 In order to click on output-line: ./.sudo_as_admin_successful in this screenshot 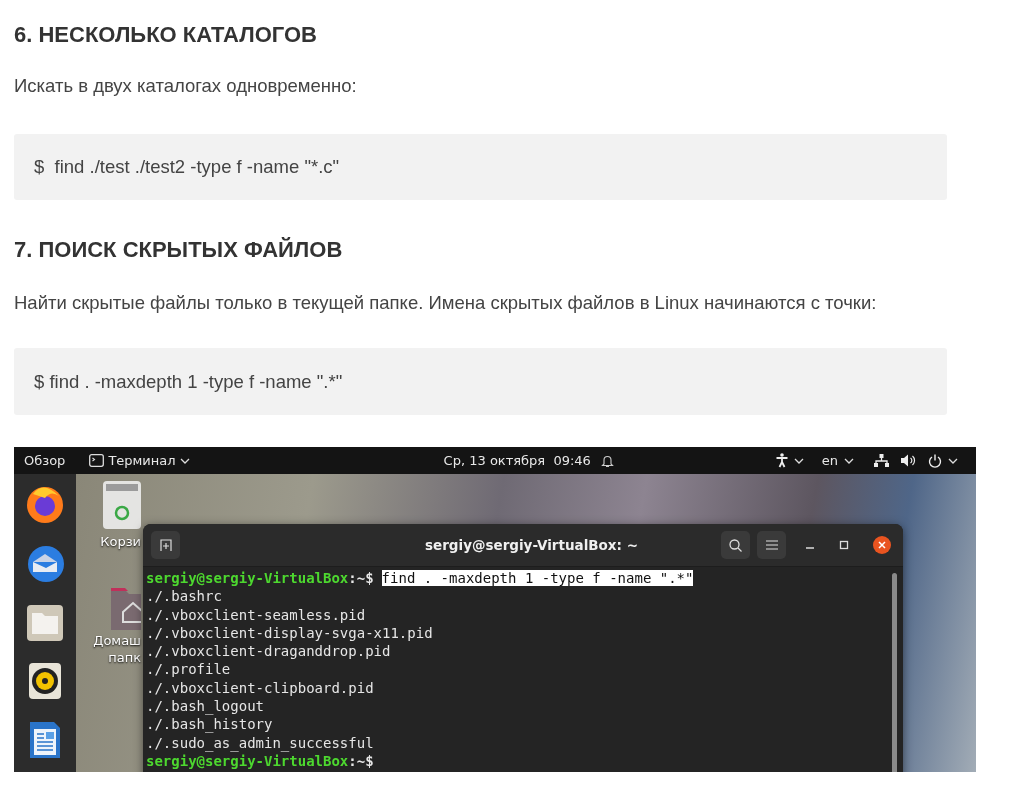, I will do `click(260, 742)`.